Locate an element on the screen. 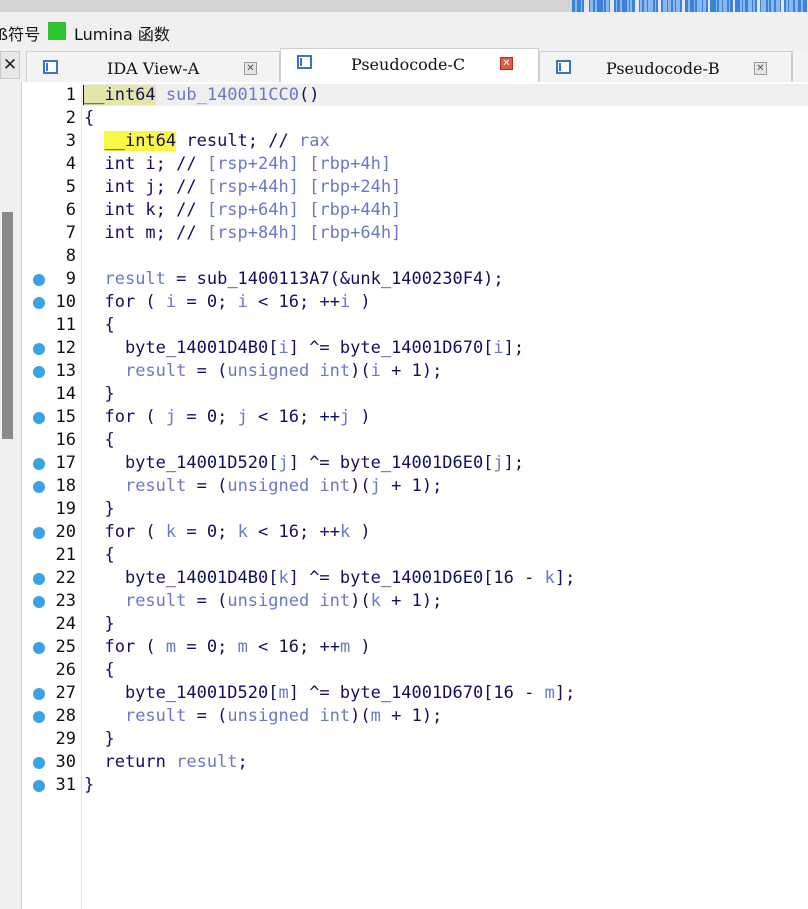  code-text: int j; // [rsp+44h] [rbp+24h] is located at coordinates (242, 187).